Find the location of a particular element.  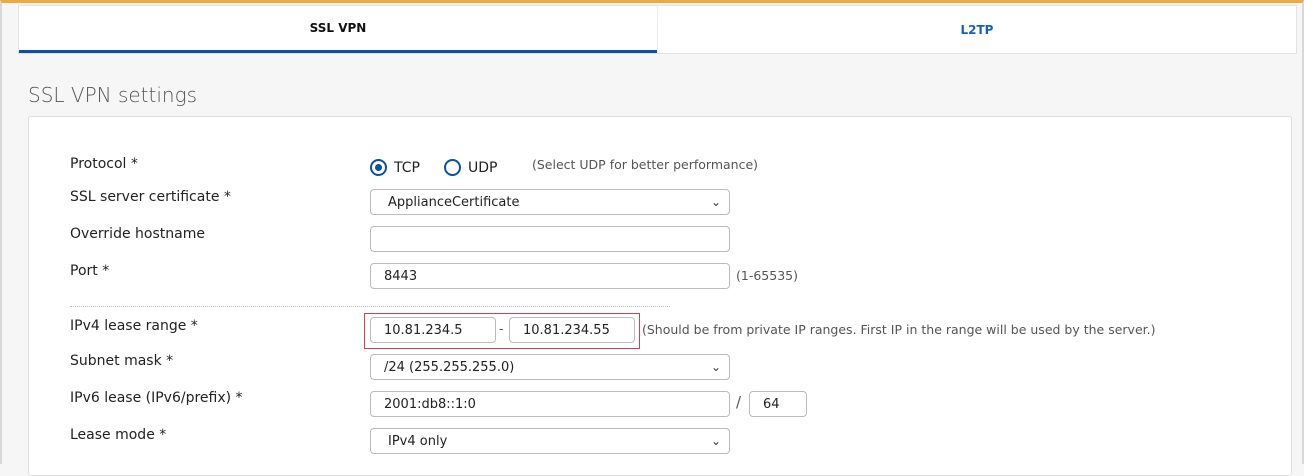

tab-bar: SSL VPN L2TP is located at coordinates (657, 29).